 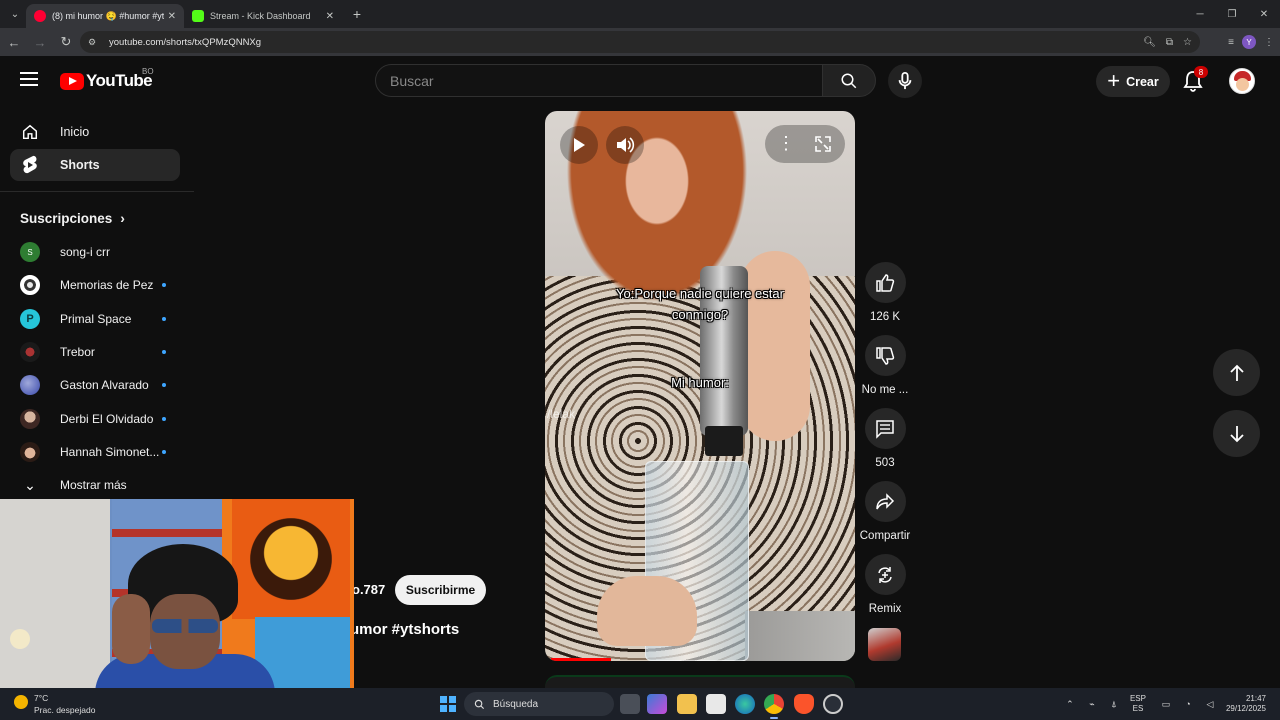 I want to click on sidebar-item-inicio: Inicio, so click(x=95, y=132).